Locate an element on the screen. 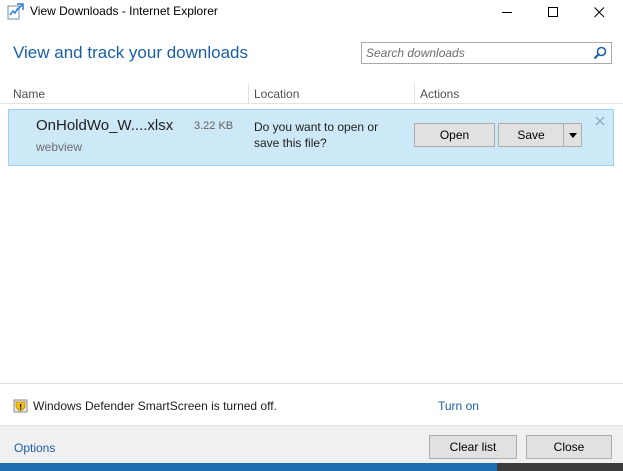  ie-downloads-icon is located at coordinates (16, 11).